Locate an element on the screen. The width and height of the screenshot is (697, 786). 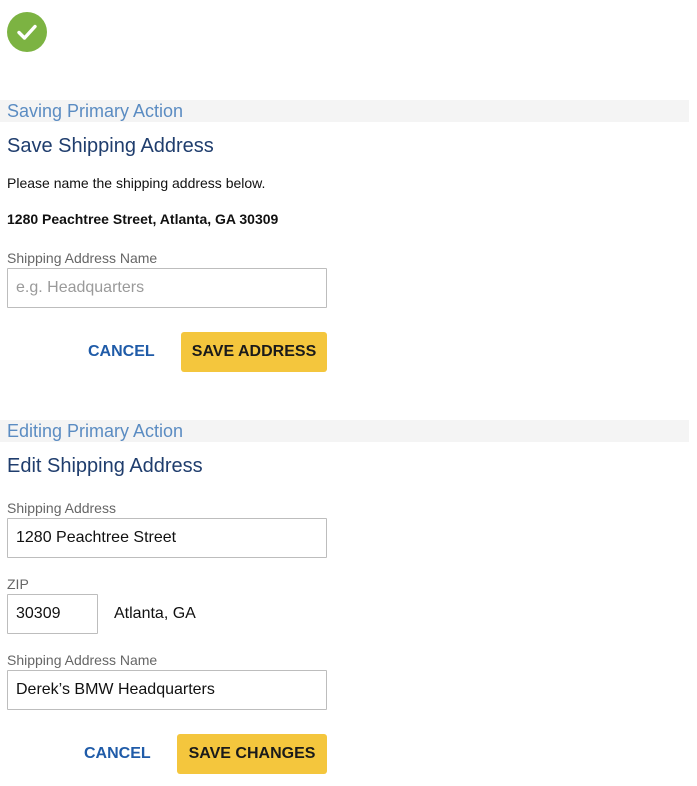
shipping-address-name-input-edit is located at coordinates (167, 690).